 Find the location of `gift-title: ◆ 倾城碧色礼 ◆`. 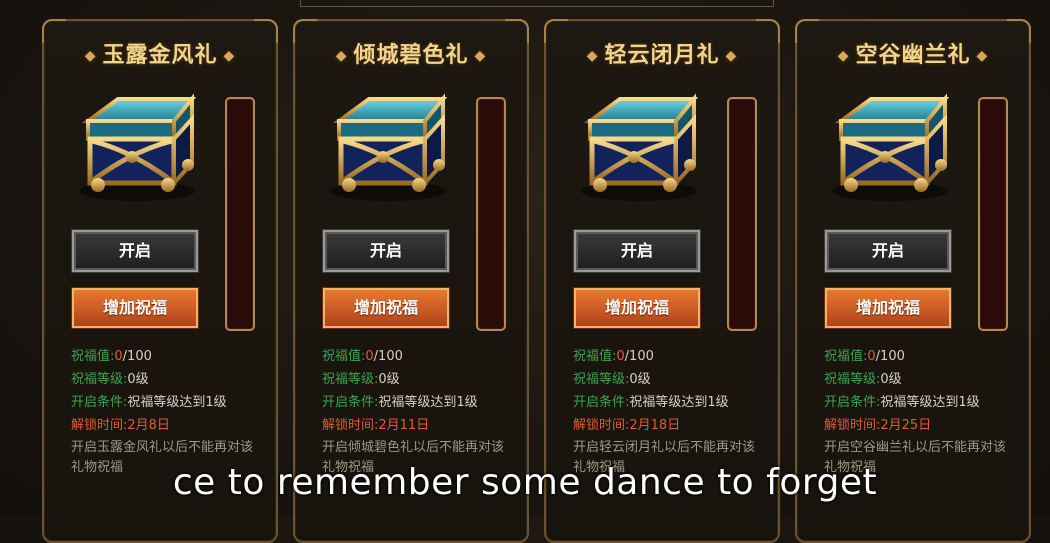

gift-title: ◆ 倾城碧色礼 ◆ is located at coordinates (411, 53).